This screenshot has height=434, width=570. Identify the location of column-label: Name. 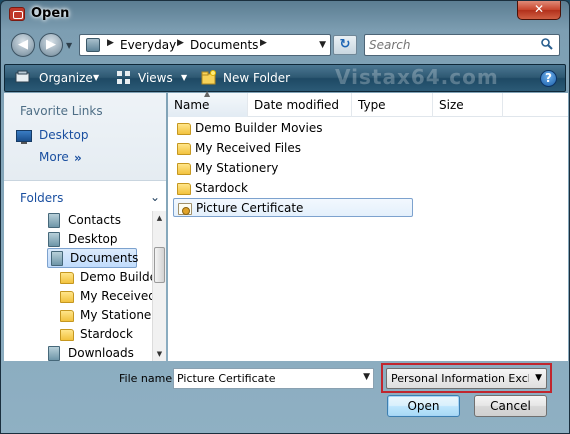
(192, 105).